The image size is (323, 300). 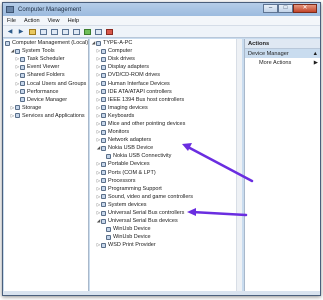 I want to click on device-tree-item-label: Computer, so click(x=120, y=51).